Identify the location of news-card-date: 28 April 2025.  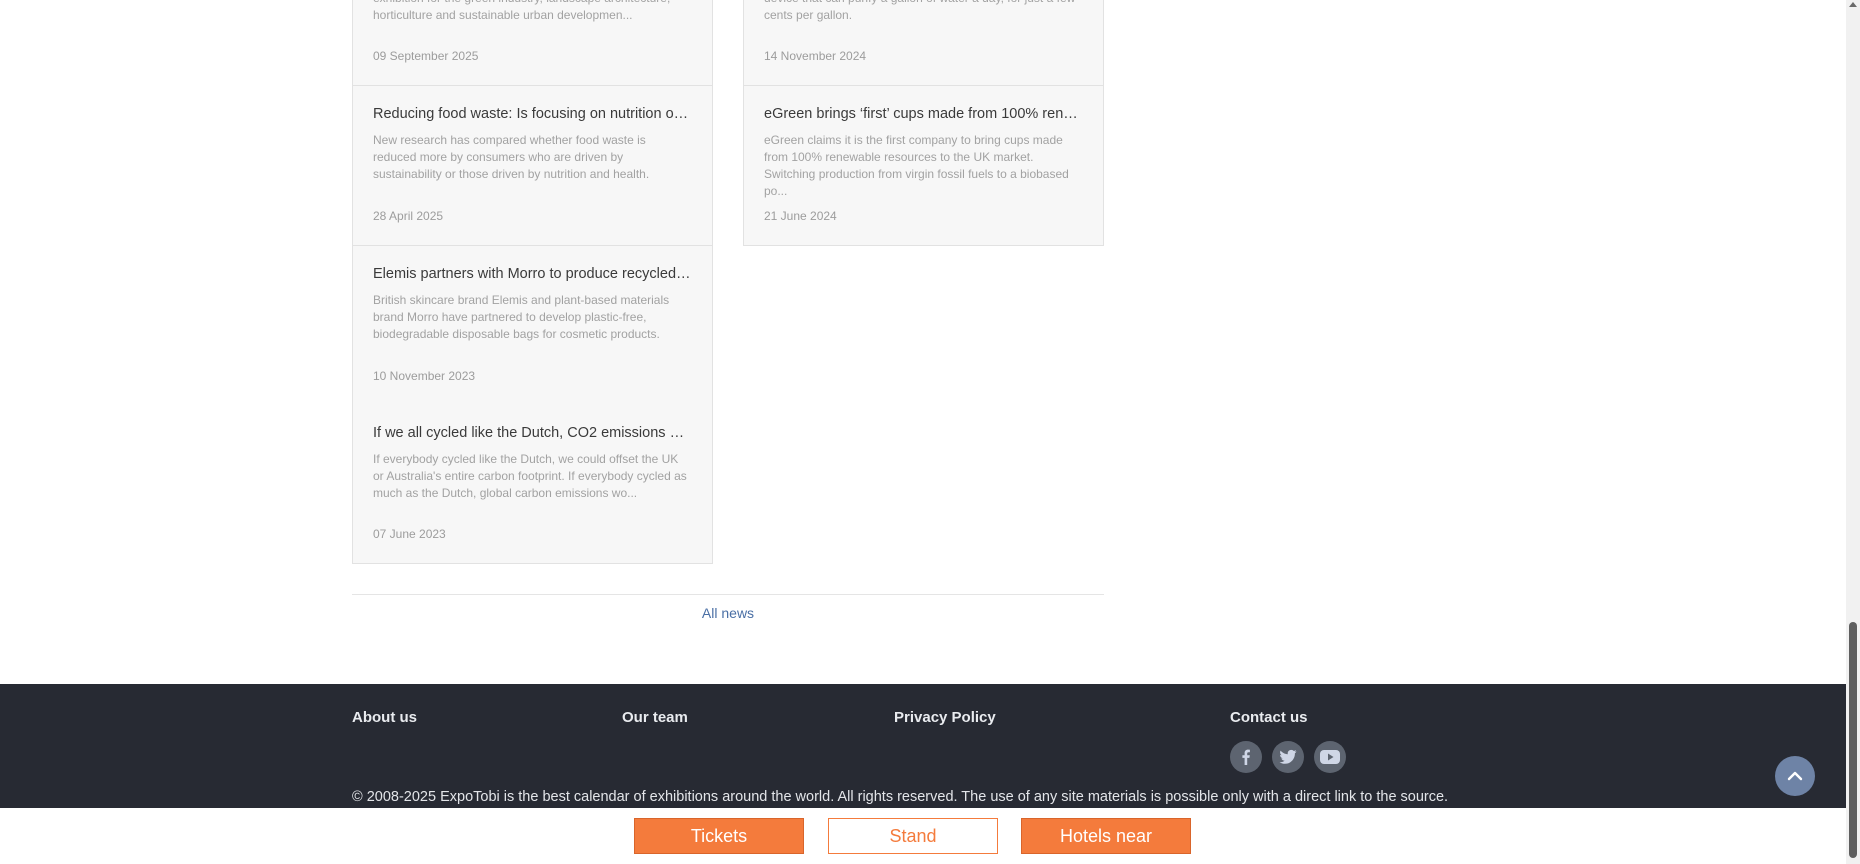
(408, 216).